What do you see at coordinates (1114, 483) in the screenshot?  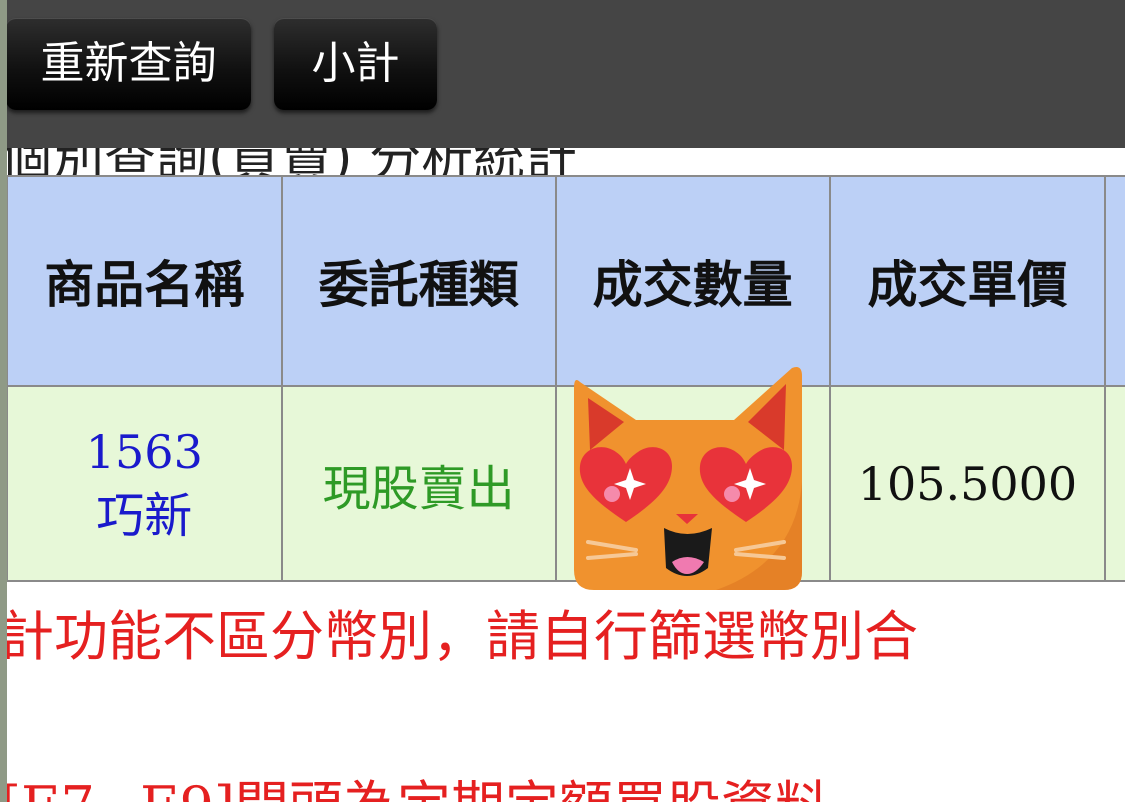 I see `cut-off-cell` at bounding box center [1114, 483].